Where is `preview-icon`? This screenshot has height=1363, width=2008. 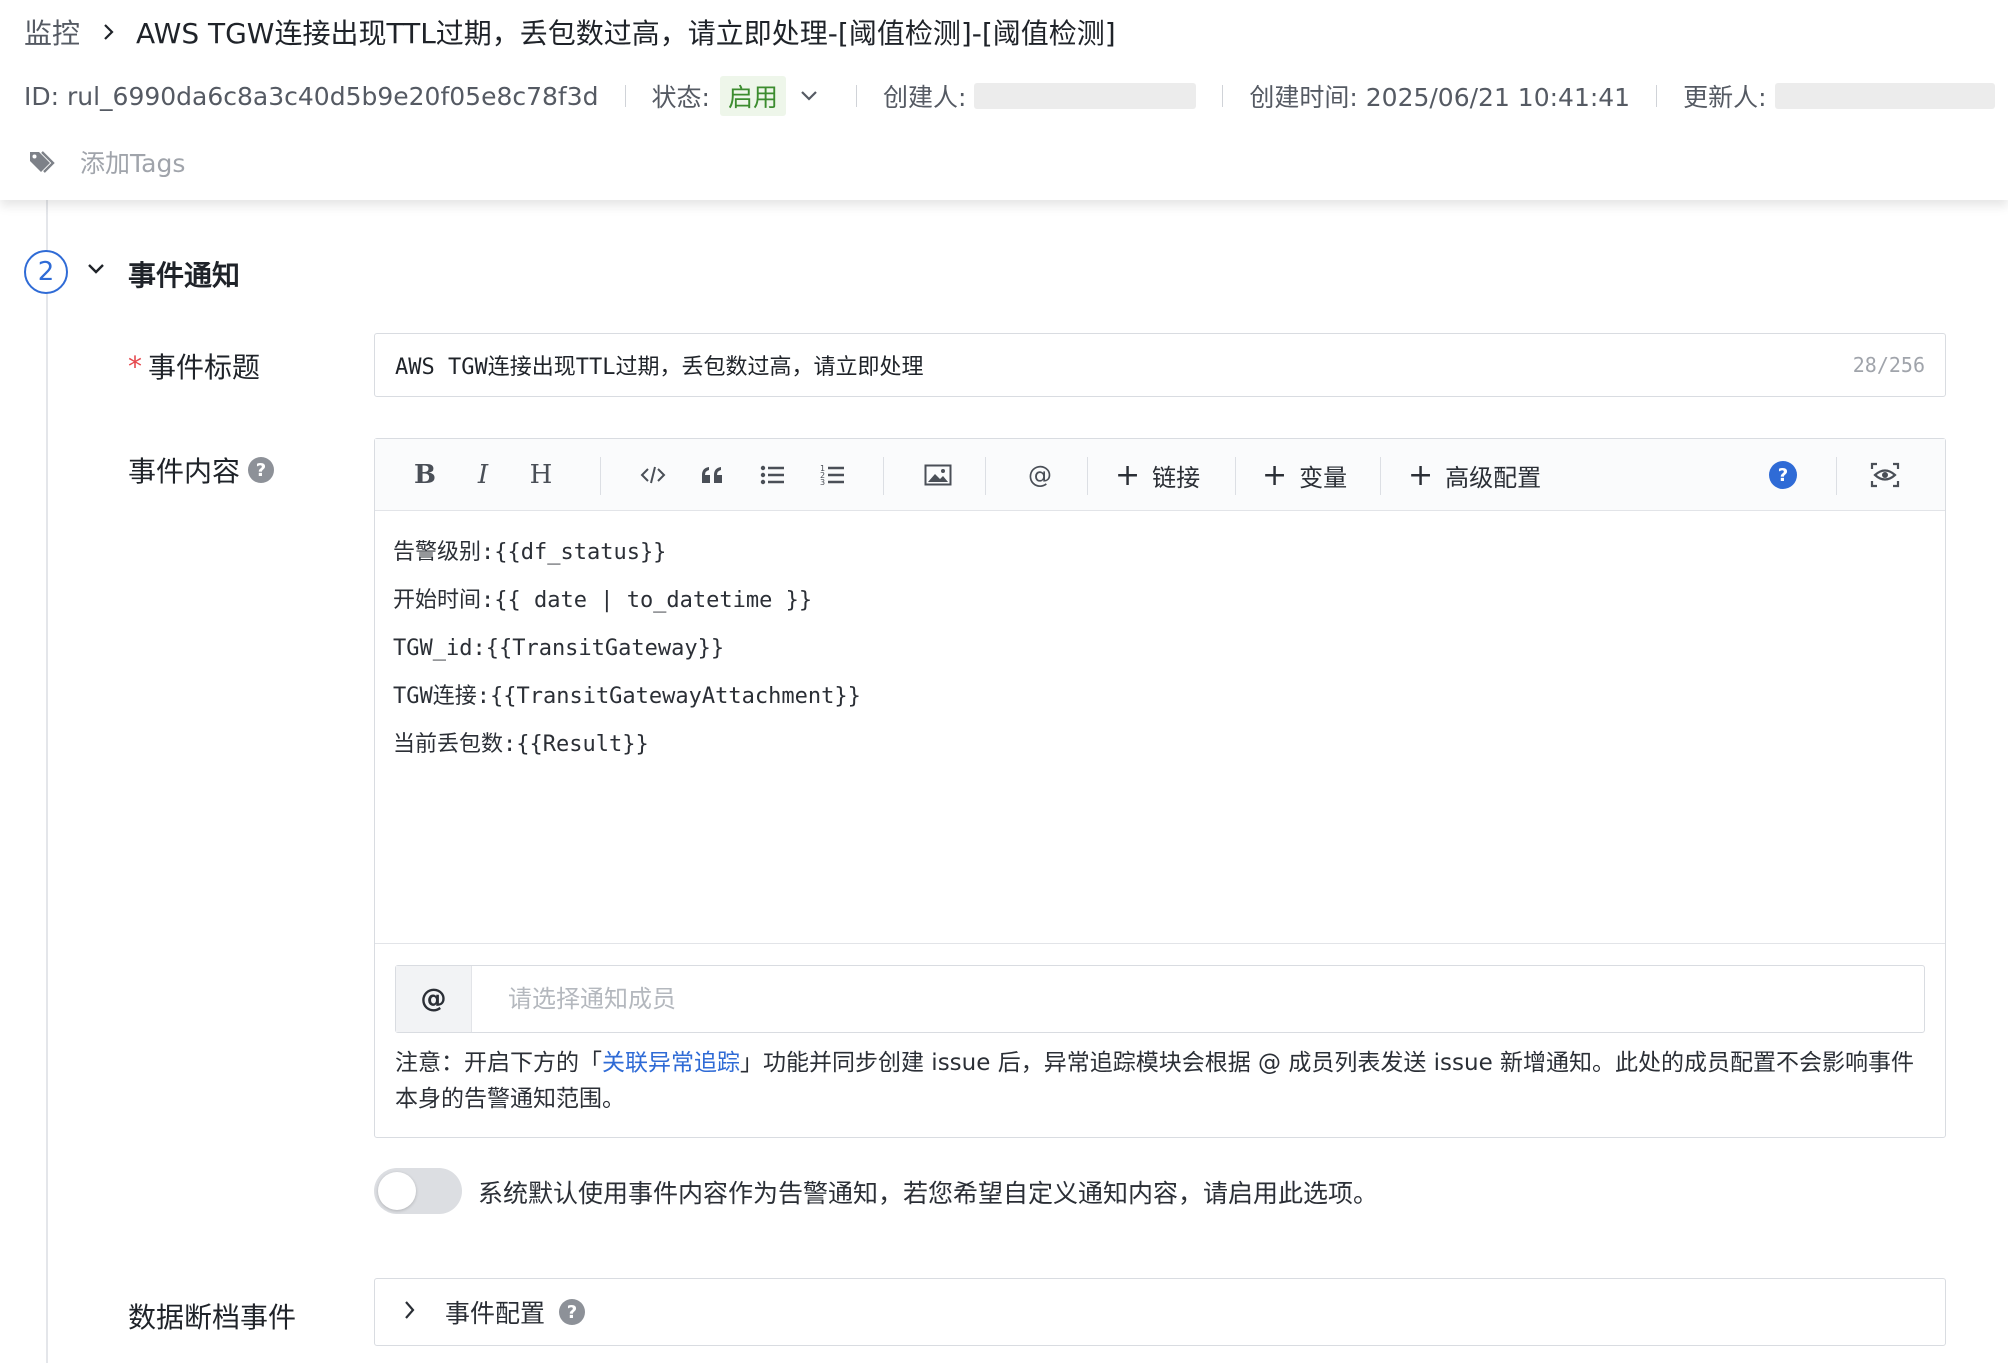 preview-icon is located at coordinates (1885, 475).